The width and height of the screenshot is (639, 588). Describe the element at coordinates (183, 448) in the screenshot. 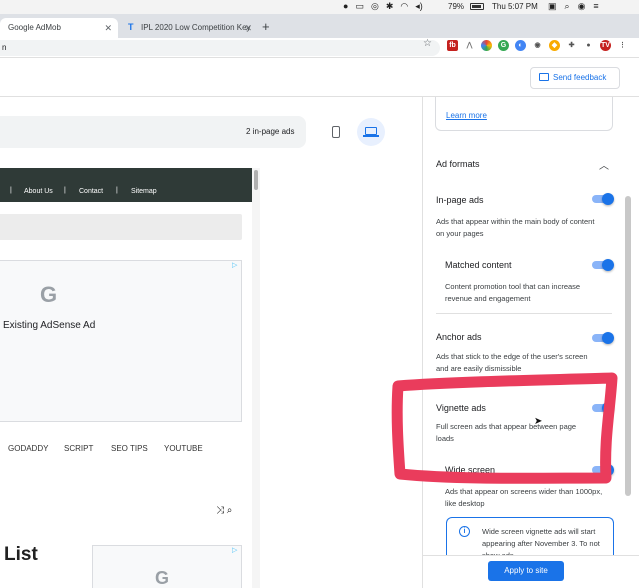

I see `menu-link-youtube: YOUTUBE` at that location.